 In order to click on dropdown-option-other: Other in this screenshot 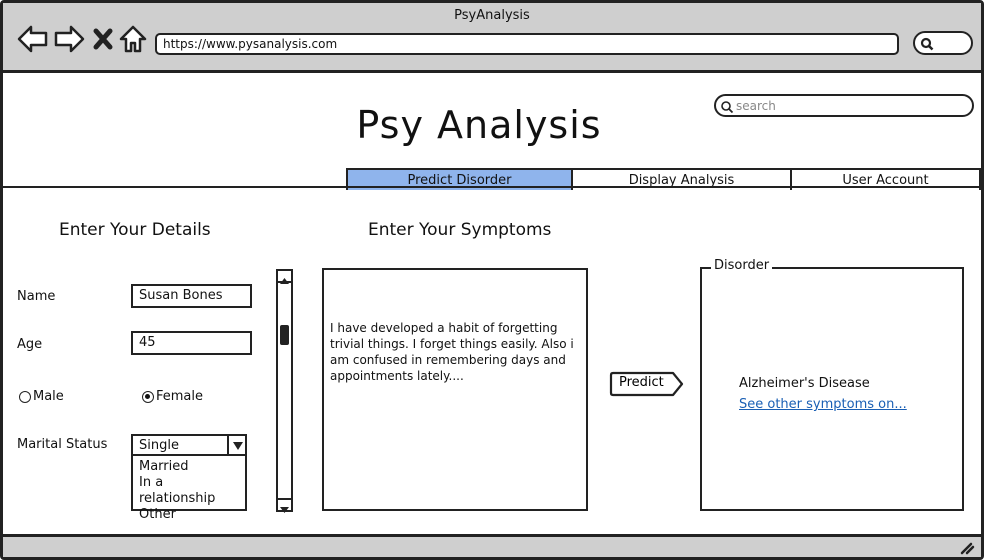, I will do `click(189, 515)`.